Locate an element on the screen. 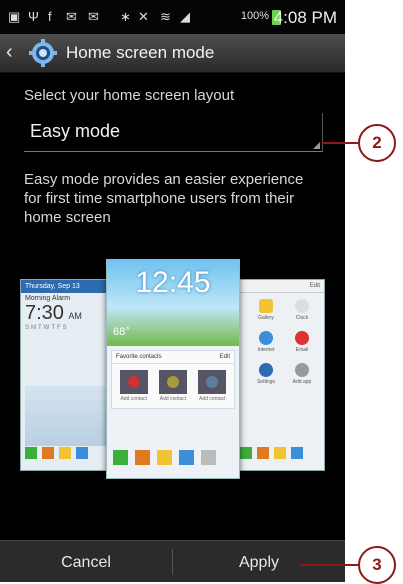  back-chevron-icon: ‹ is located at coordinates (9, 52).